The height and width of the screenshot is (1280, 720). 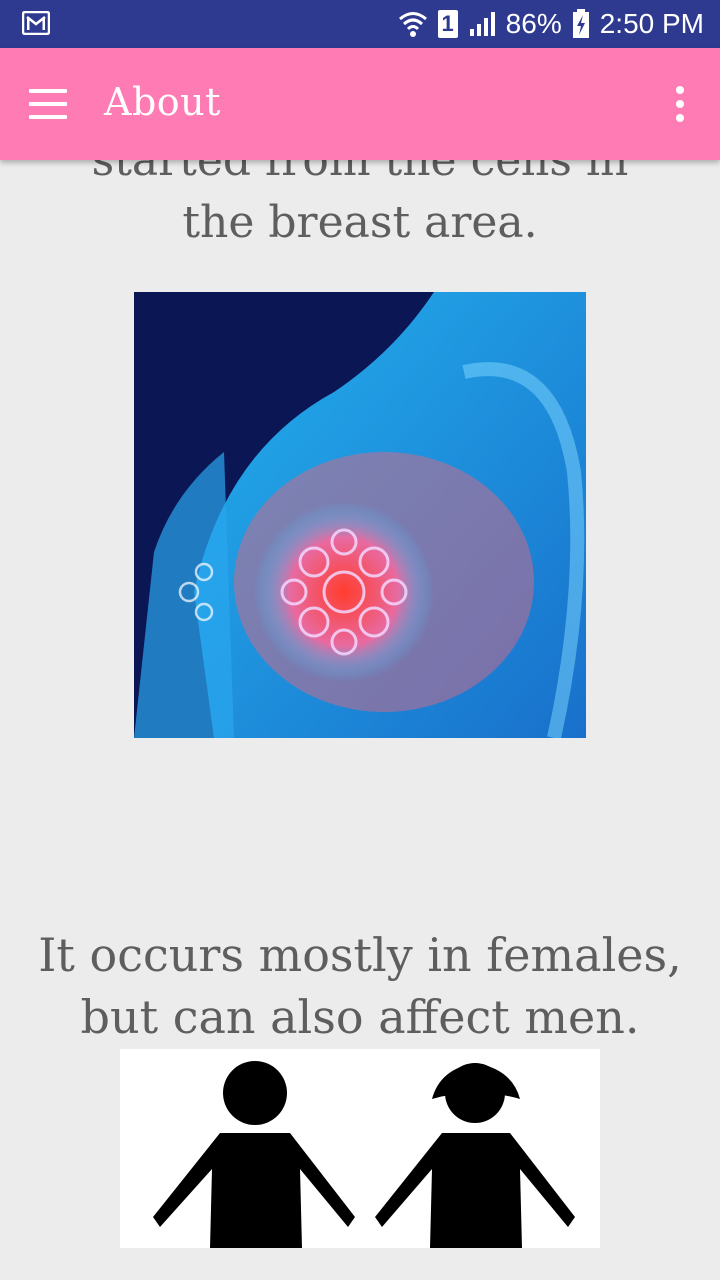 I want to click on battery-percent: 86%, so click(x=533, y=23).